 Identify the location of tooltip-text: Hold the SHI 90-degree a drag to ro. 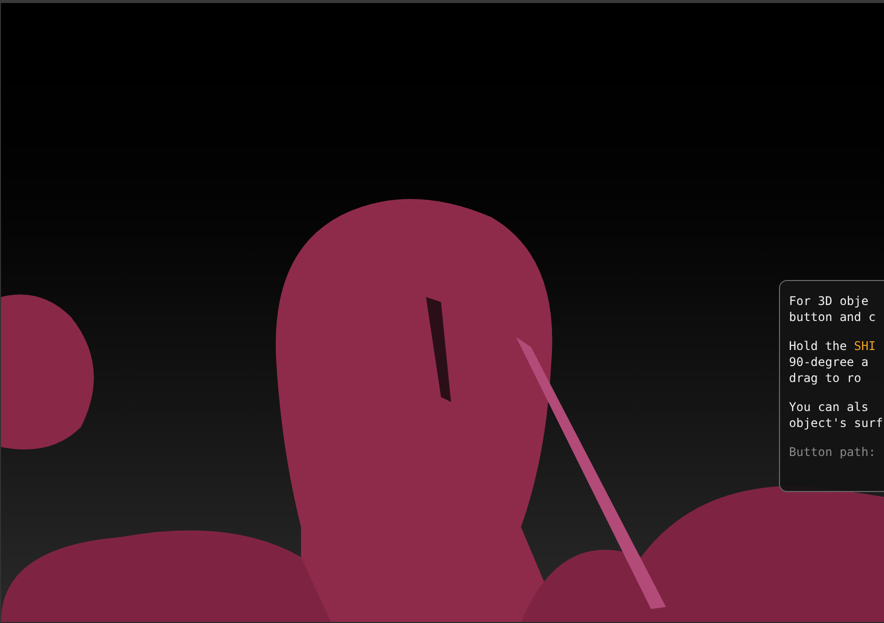
(833, 362).